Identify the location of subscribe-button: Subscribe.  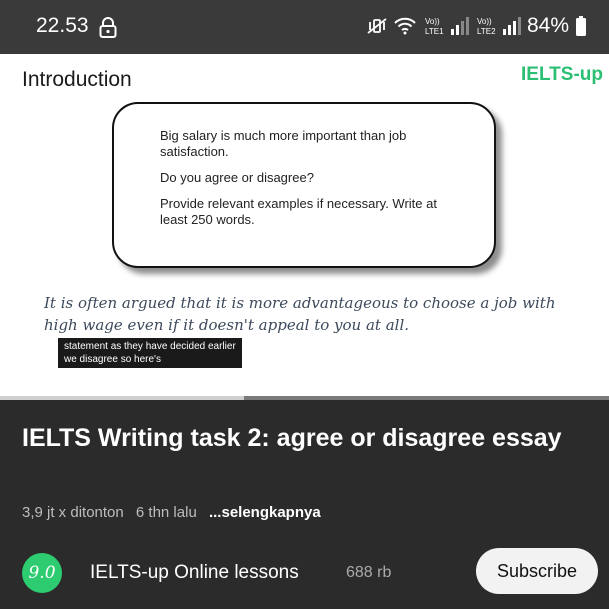
(537, 571).